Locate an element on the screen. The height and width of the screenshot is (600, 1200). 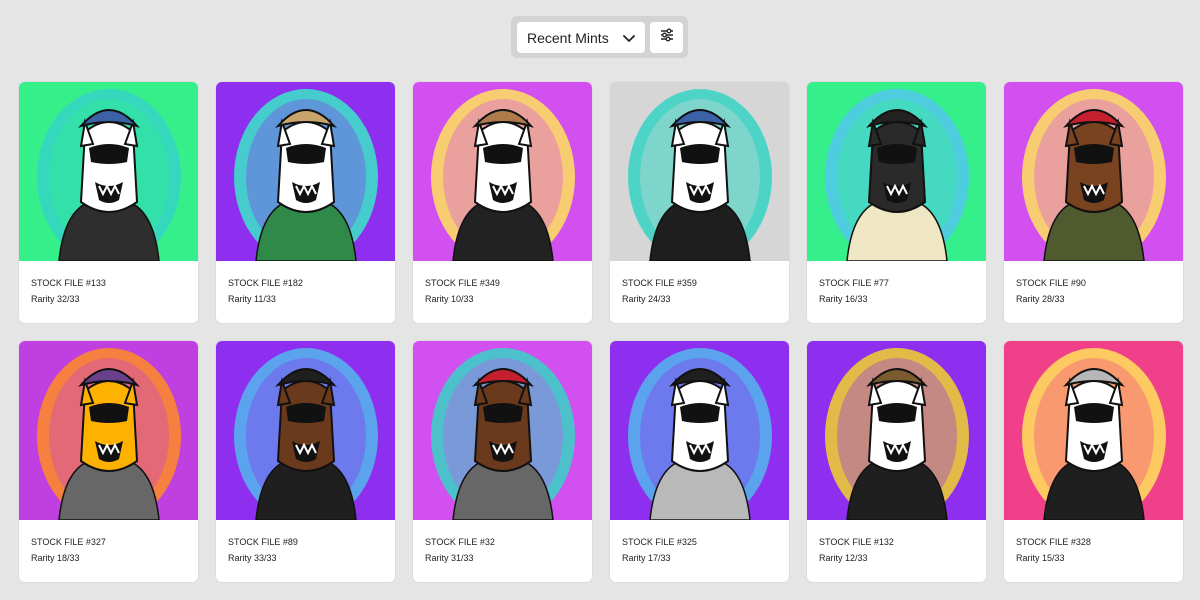
nft-card: STOCK FILE #328 Rarity 15/33 is located at coordinates (1093, 461).